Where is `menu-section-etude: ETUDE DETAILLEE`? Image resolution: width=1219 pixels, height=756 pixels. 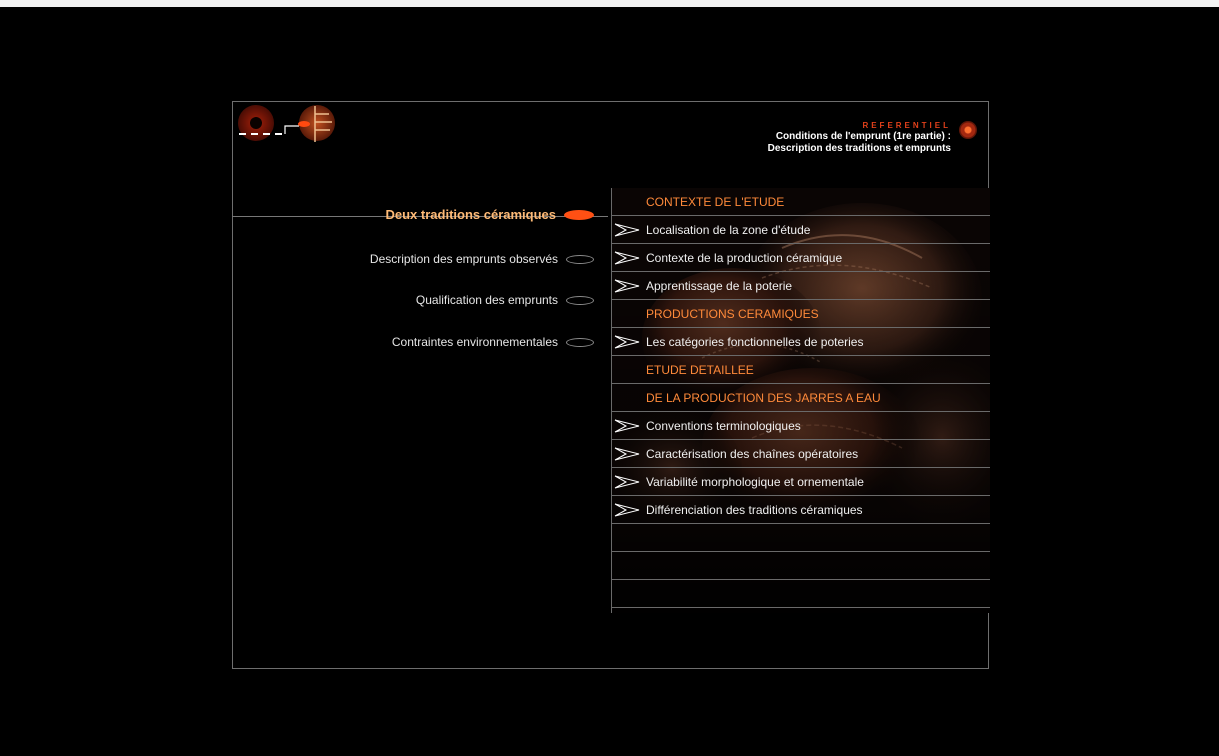
menu-section-etude: ETUDE DETAILLEE is located at coordinates (801, 370).